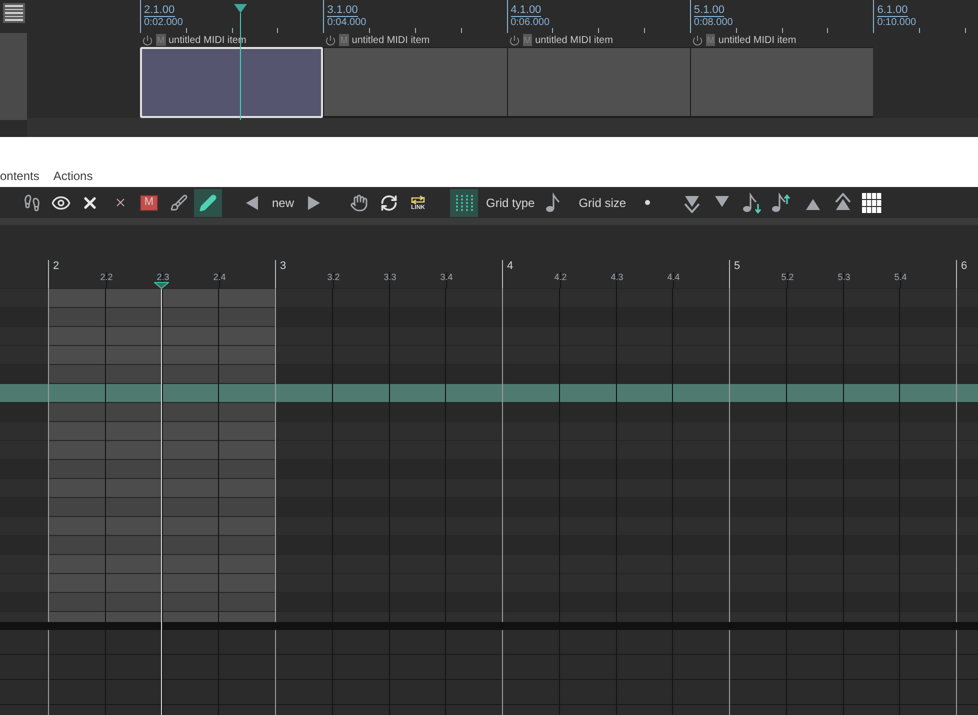  Describe the element at coordinates (163, 23) in the screenshot. I see `time-position: 0:02.000` at that location.